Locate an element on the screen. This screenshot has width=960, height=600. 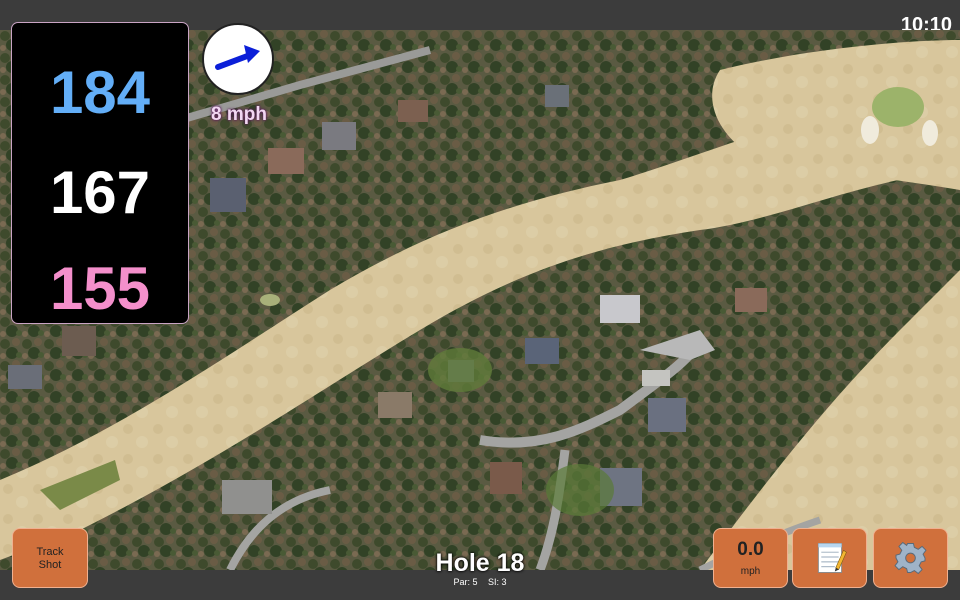
hole-info: Par: 5 SI: 3 is located at coordinates (480, 582).